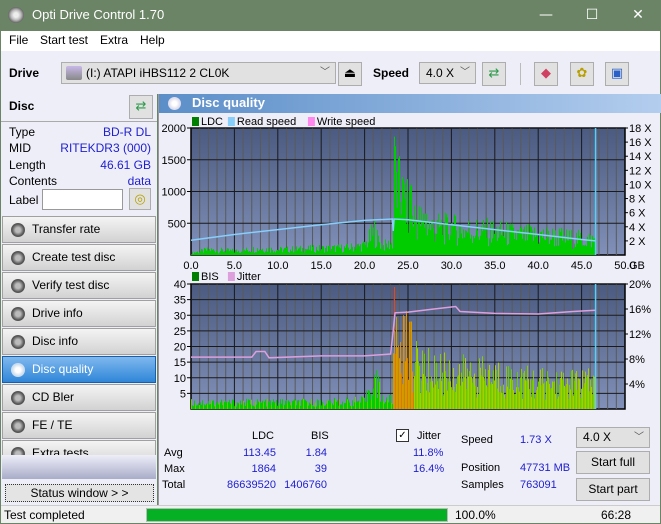 The image size is (661, 524). I want to click on drive-select: (I:) ATAPI iHBS112 2 CL0K ﹀, so click(198, 73).